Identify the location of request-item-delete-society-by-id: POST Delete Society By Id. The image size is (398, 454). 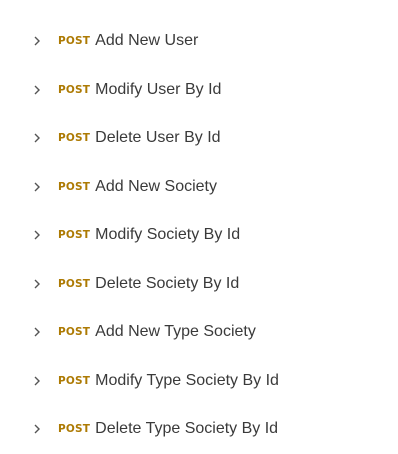
(199, 284).